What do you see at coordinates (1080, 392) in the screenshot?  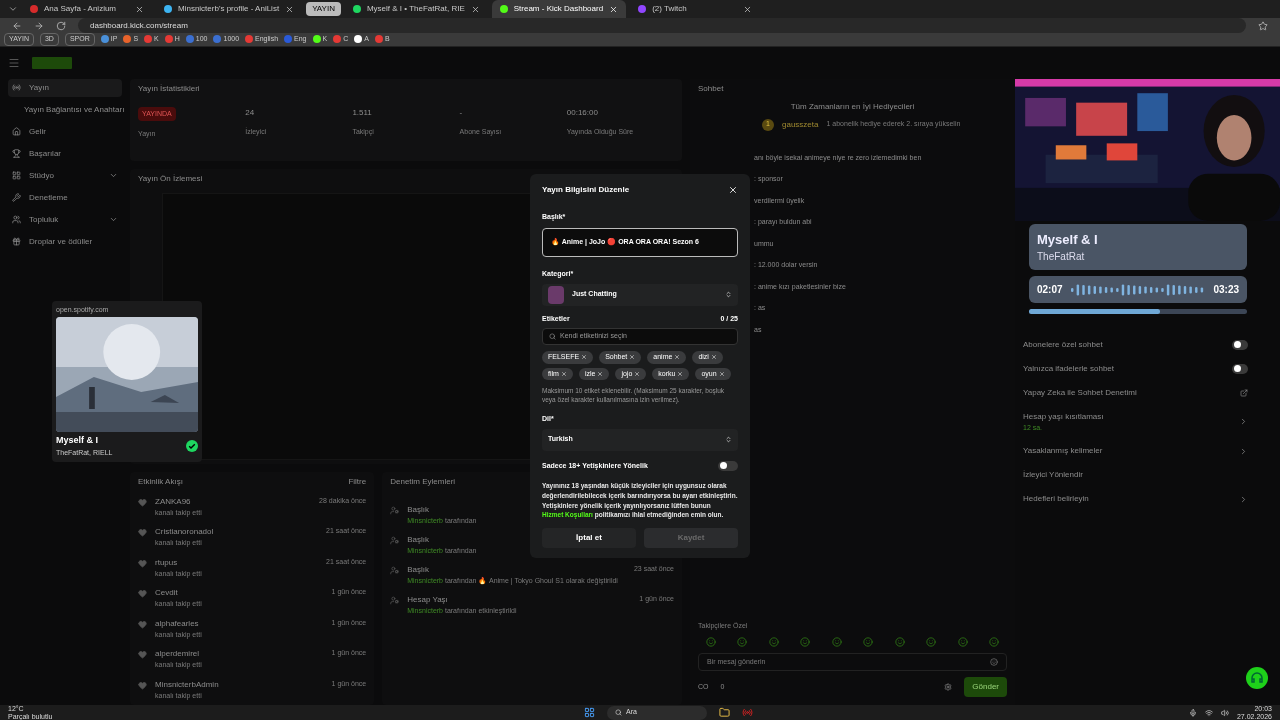 I see `setting-label: Yapay Zeka ile Sohbet Denetimi` at bounding box center [1080, 392].